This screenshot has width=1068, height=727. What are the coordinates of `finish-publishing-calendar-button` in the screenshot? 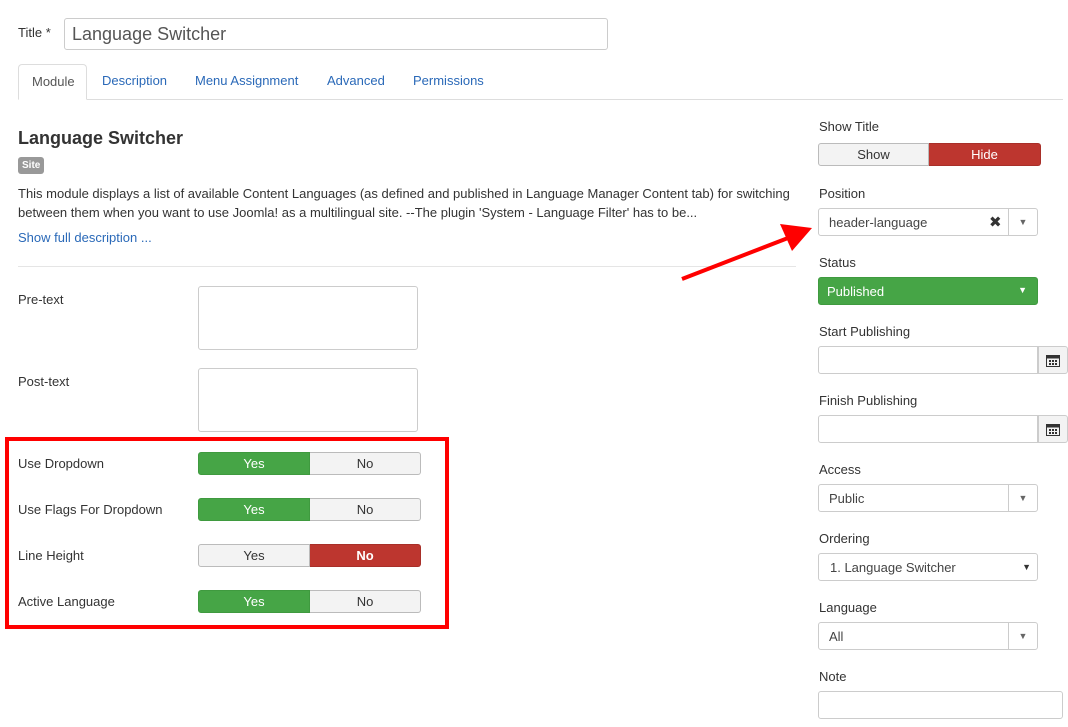 It's located at (1053, 429).